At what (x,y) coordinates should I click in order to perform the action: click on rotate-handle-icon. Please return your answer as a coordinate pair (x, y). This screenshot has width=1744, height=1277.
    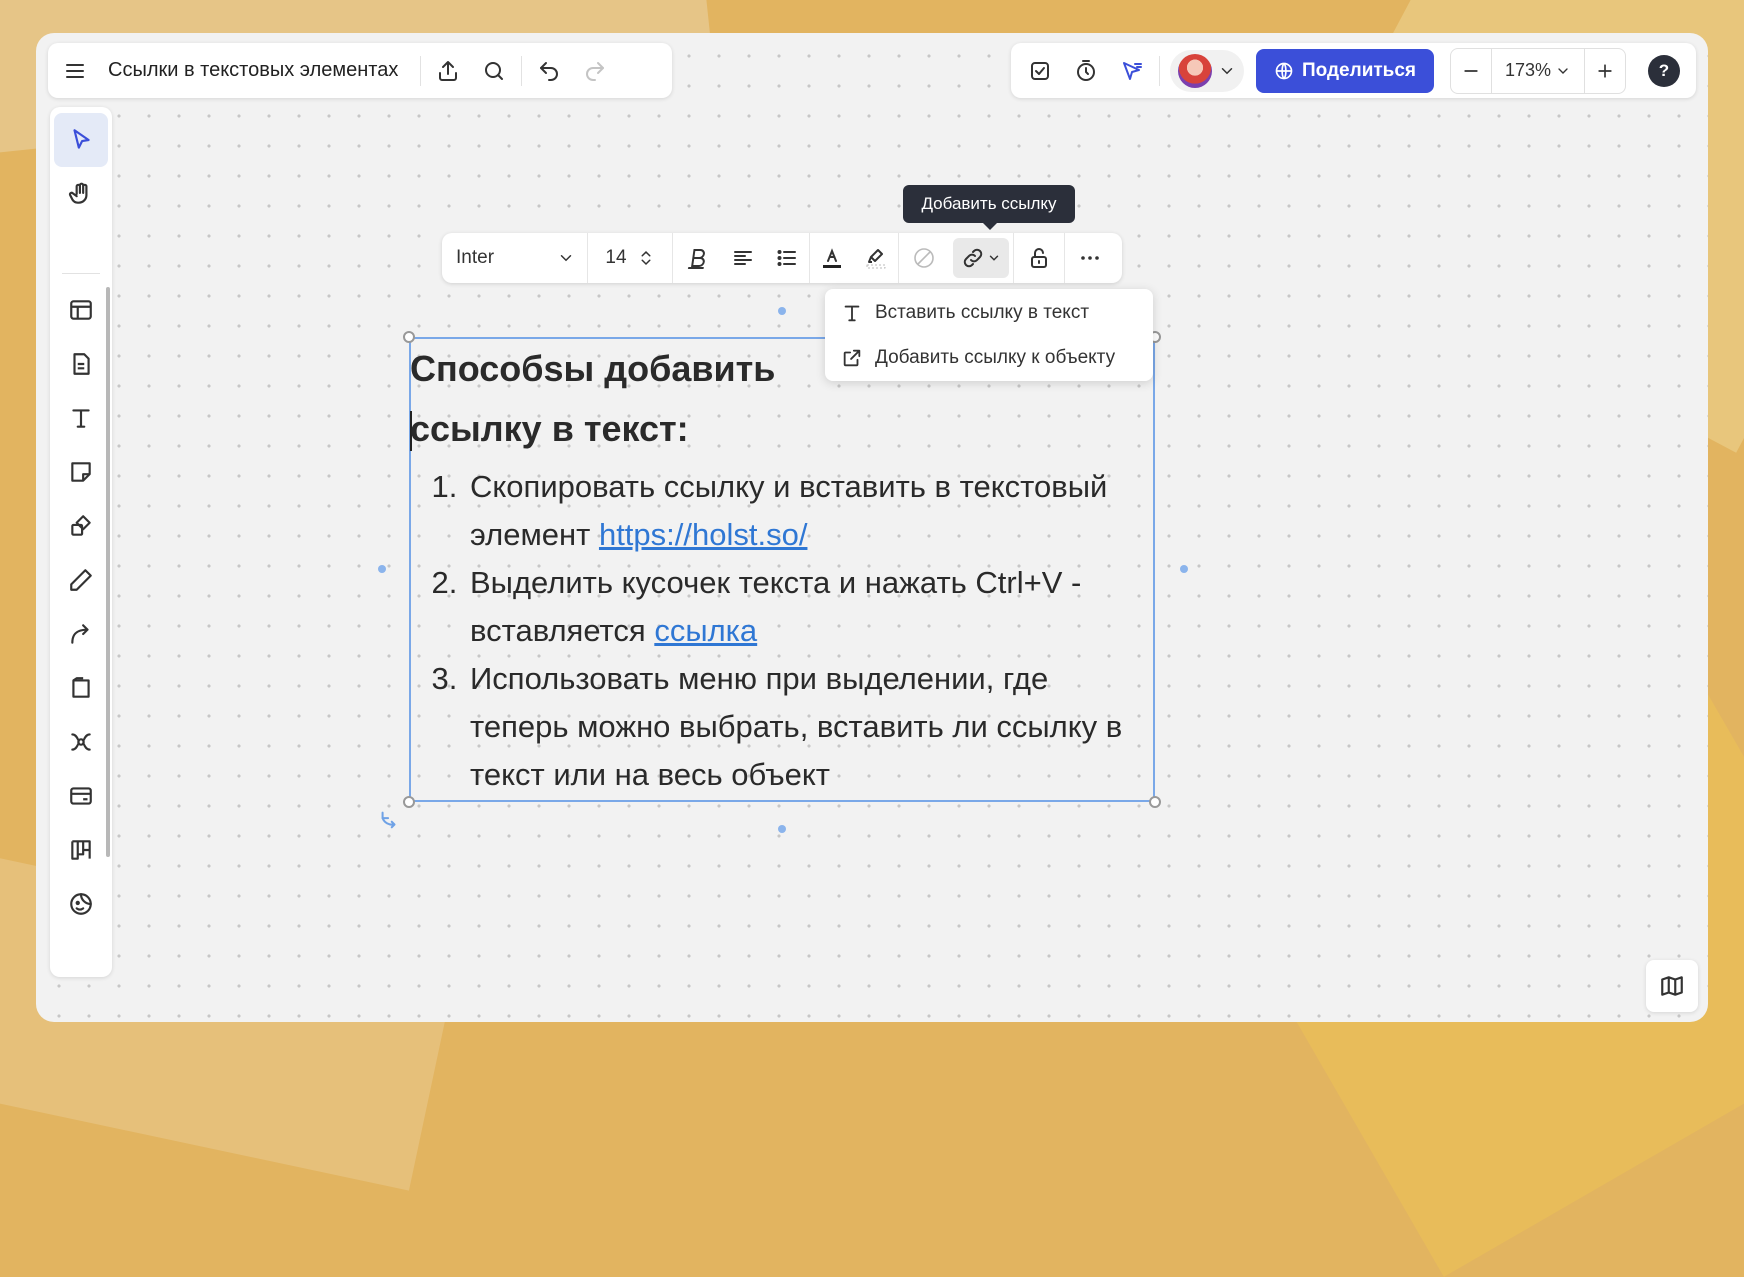
    Looking at the image, I should click on (389, 819).